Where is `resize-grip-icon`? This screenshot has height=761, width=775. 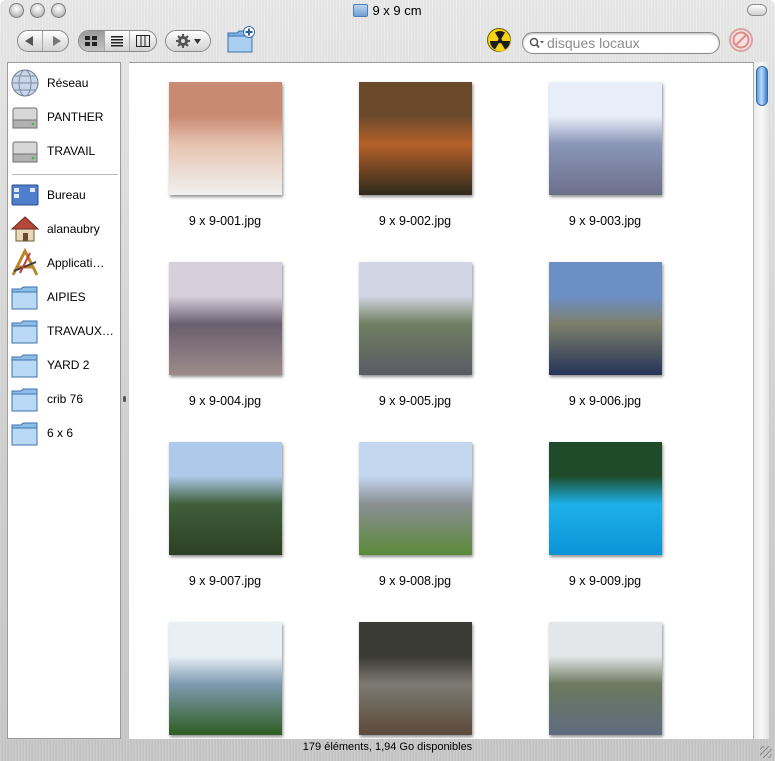
resize-grip-icon is located at coordinates (766, 752).